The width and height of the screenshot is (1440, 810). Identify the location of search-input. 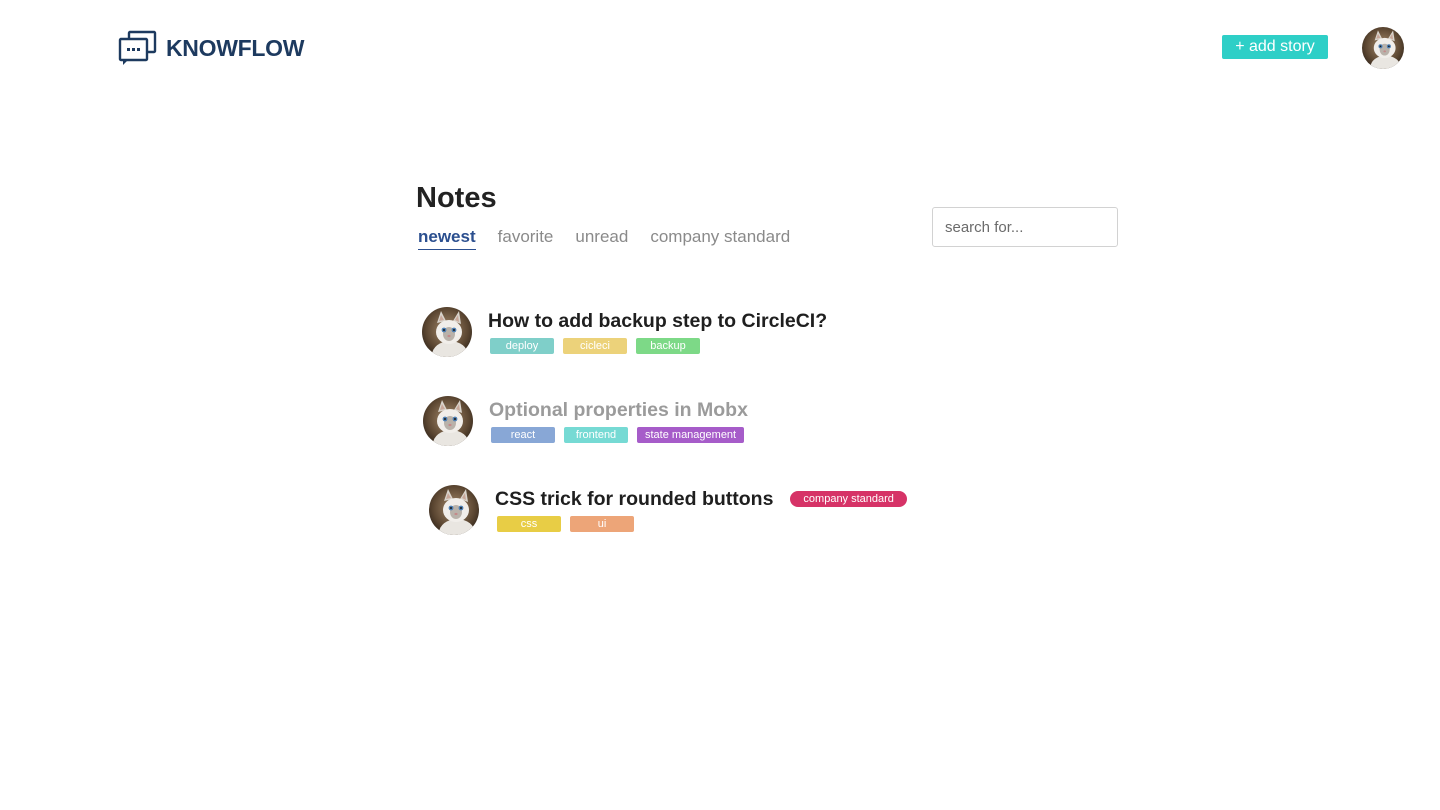
(1025, 227).